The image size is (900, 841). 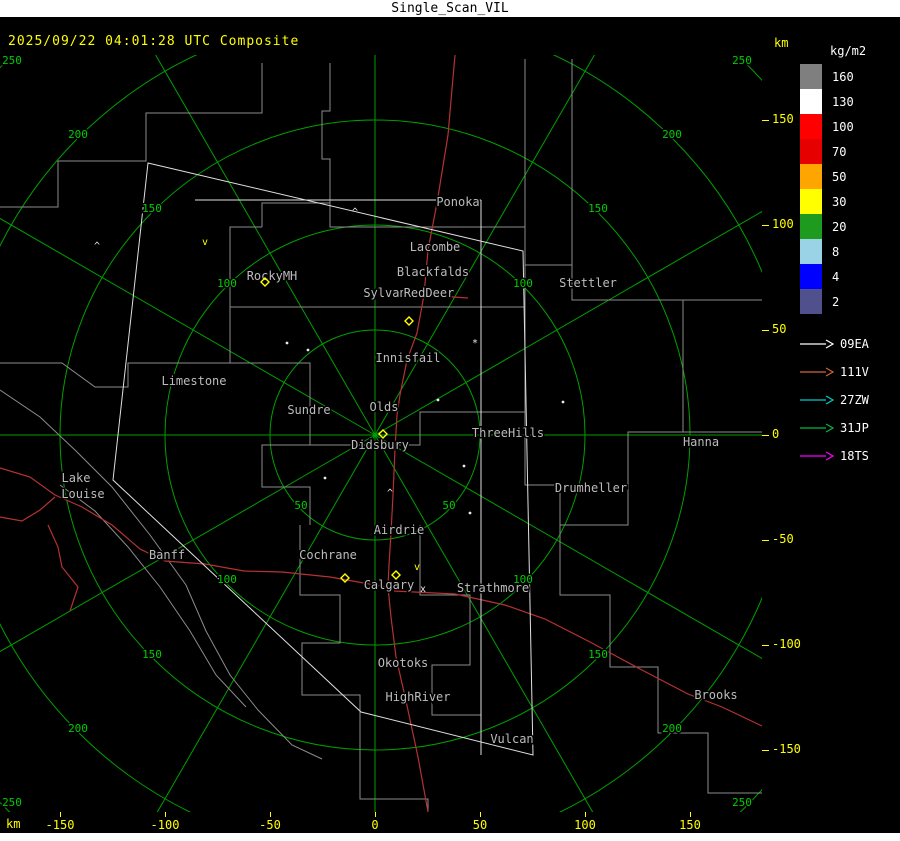 What do you see at coordinates (843, 101) in the screenshot?
I see `vil-scale-value: 130` at bounding box center [843, 101].